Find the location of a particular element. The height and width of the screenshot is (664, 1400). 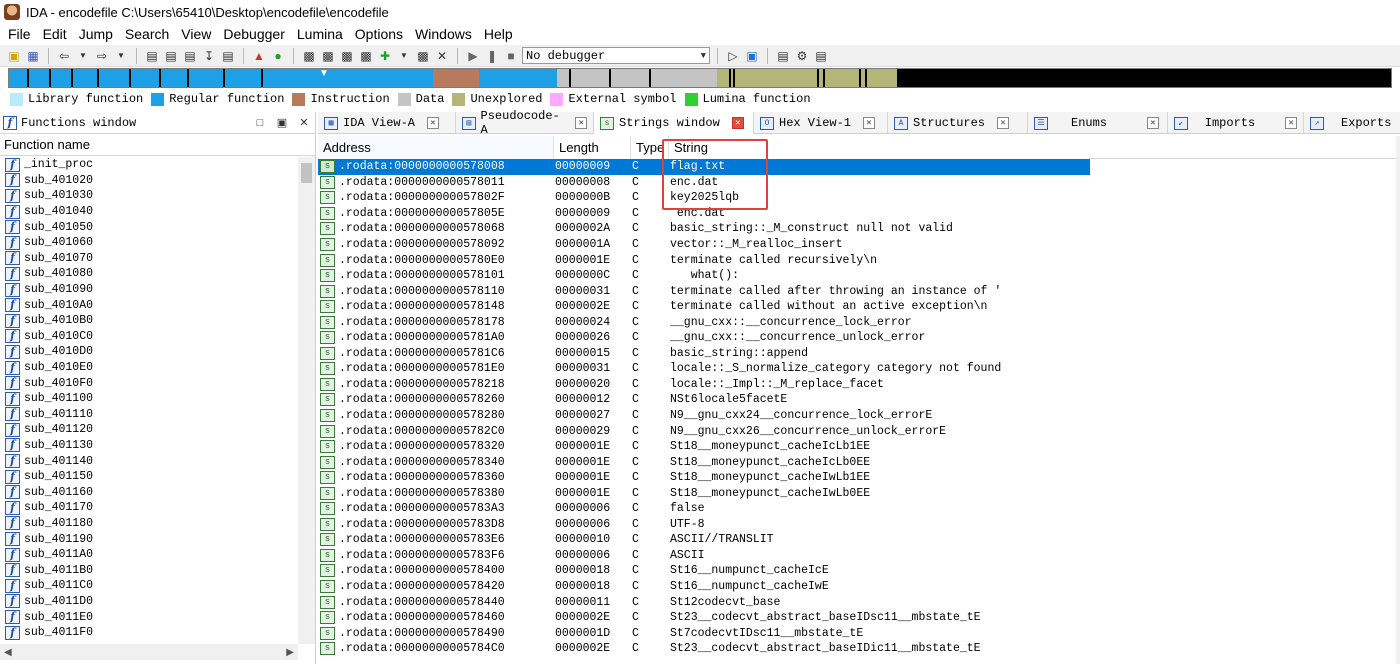

menu-debugger: Debugger is located at coordinates (254, 34).